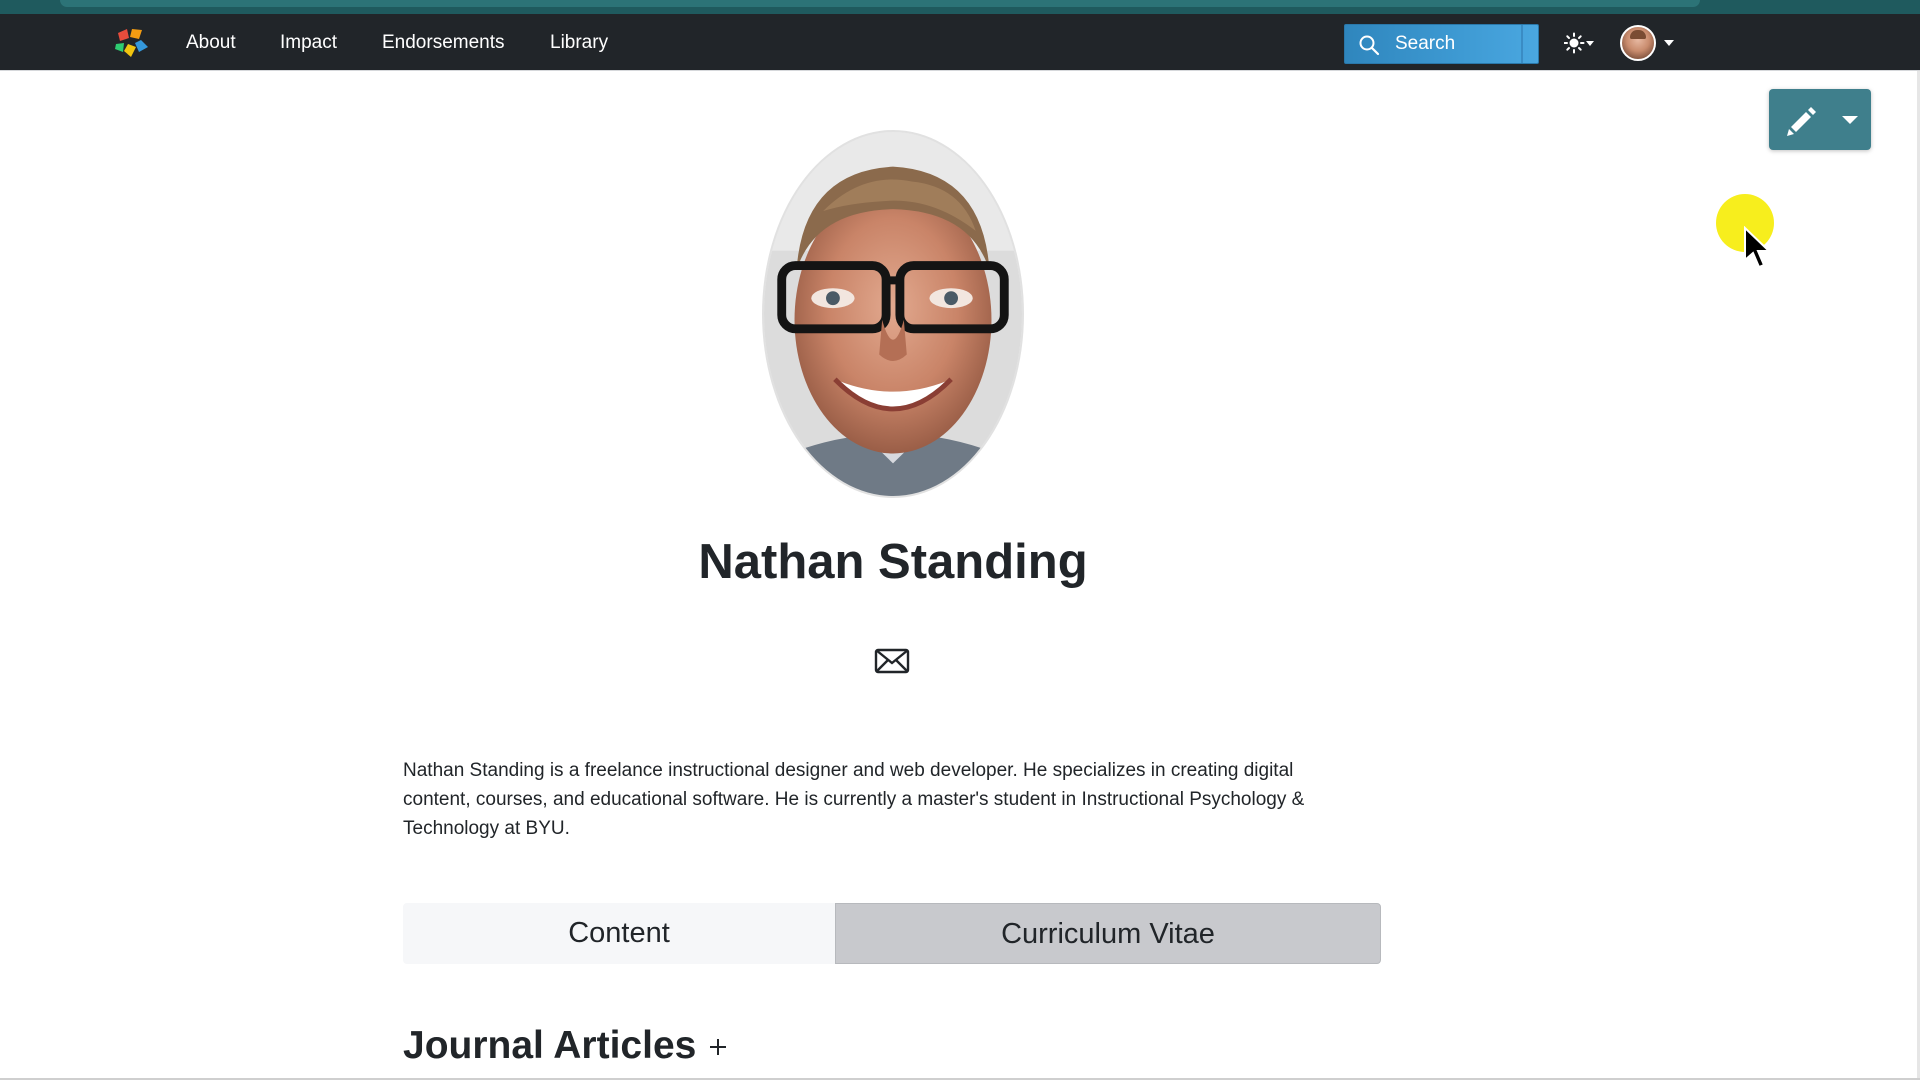  I want to click on tab-curriculum-vitae: Curriculum Vitae, so click(1108, 933).